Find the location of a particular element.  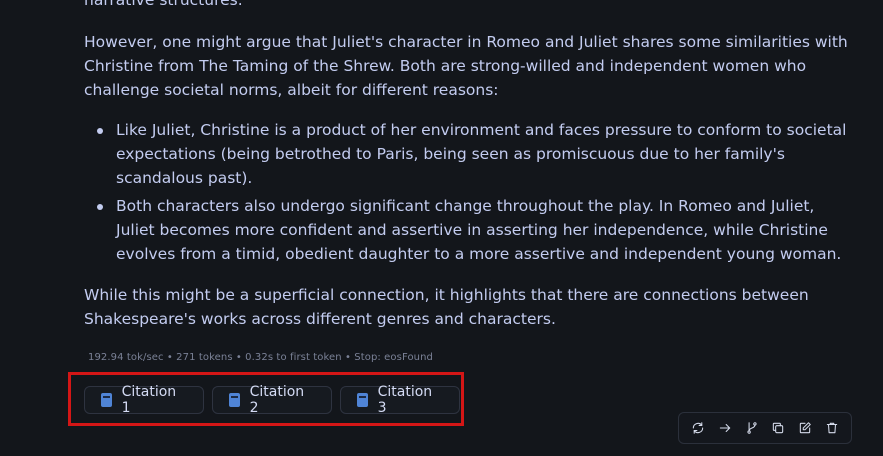

branch-icon is located at coordinates (752, 428).